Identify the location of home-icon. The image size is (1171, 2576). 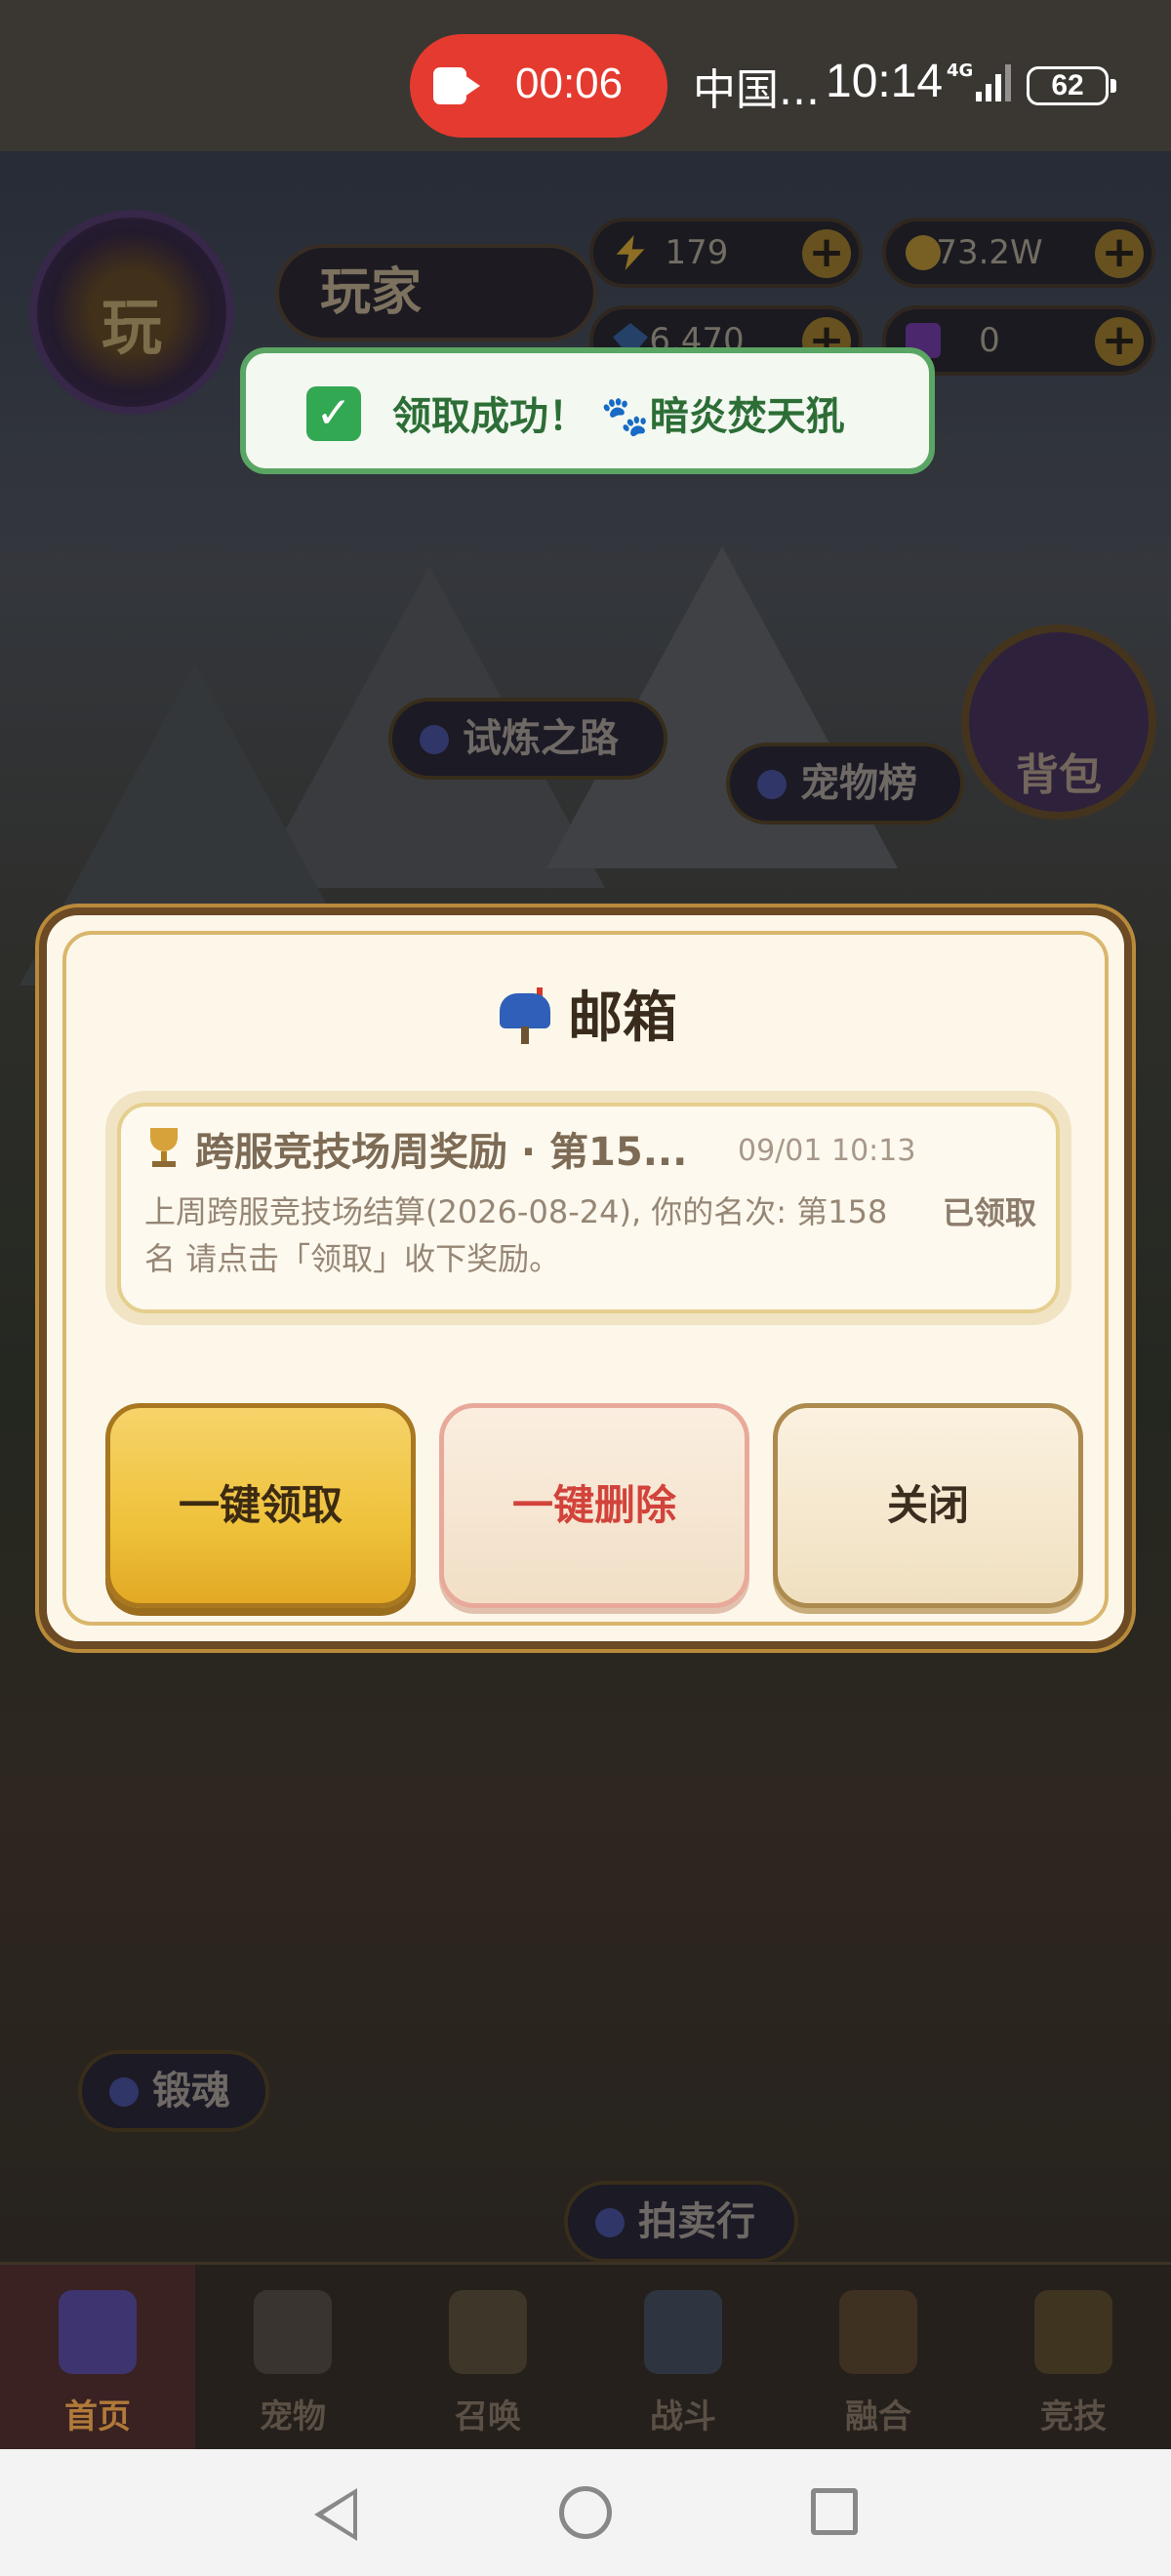
(585, 2512).